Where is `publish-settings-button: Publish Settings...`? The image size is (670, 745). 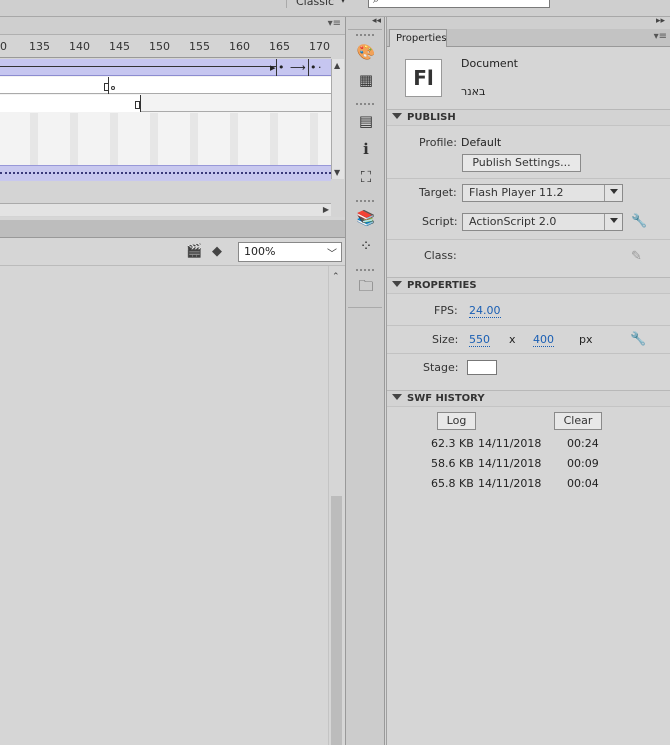 publish-settings-button: Publish Settings... is located at coordinates (521, 163).